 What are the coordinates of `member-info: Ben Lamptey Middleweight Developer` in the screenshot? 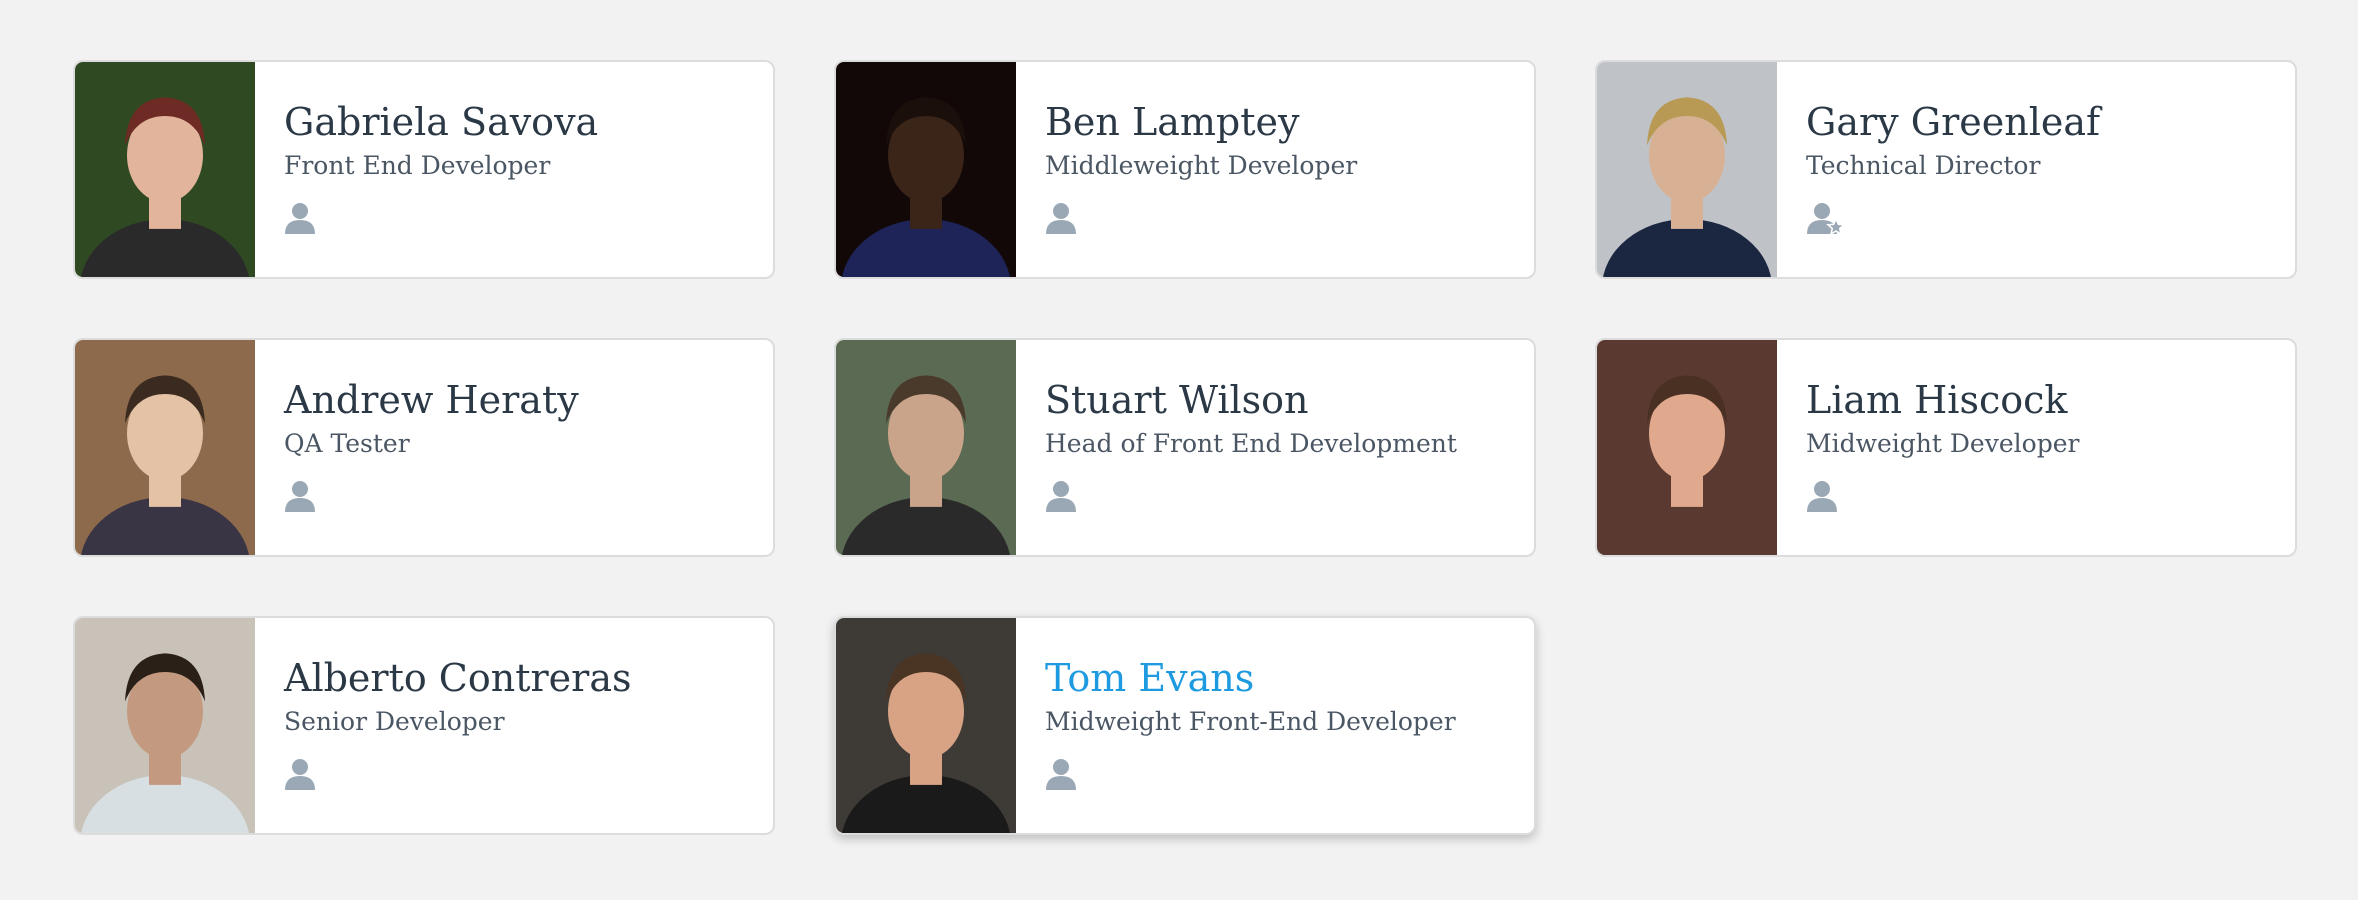 It's located at (1186, 169).